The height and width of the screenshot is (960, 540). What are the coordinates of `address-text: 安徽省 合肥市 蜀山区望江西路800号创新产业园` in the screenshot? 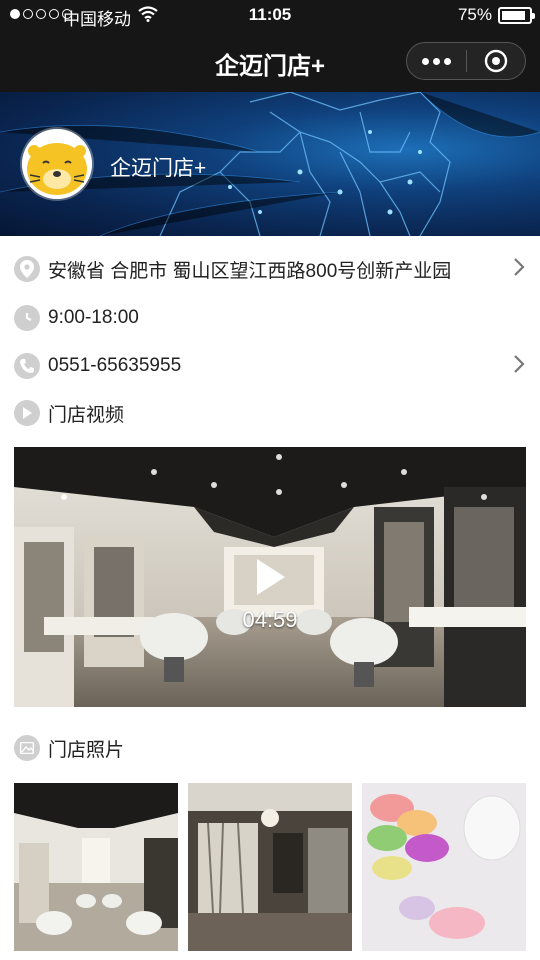 It's located at (250, 271).